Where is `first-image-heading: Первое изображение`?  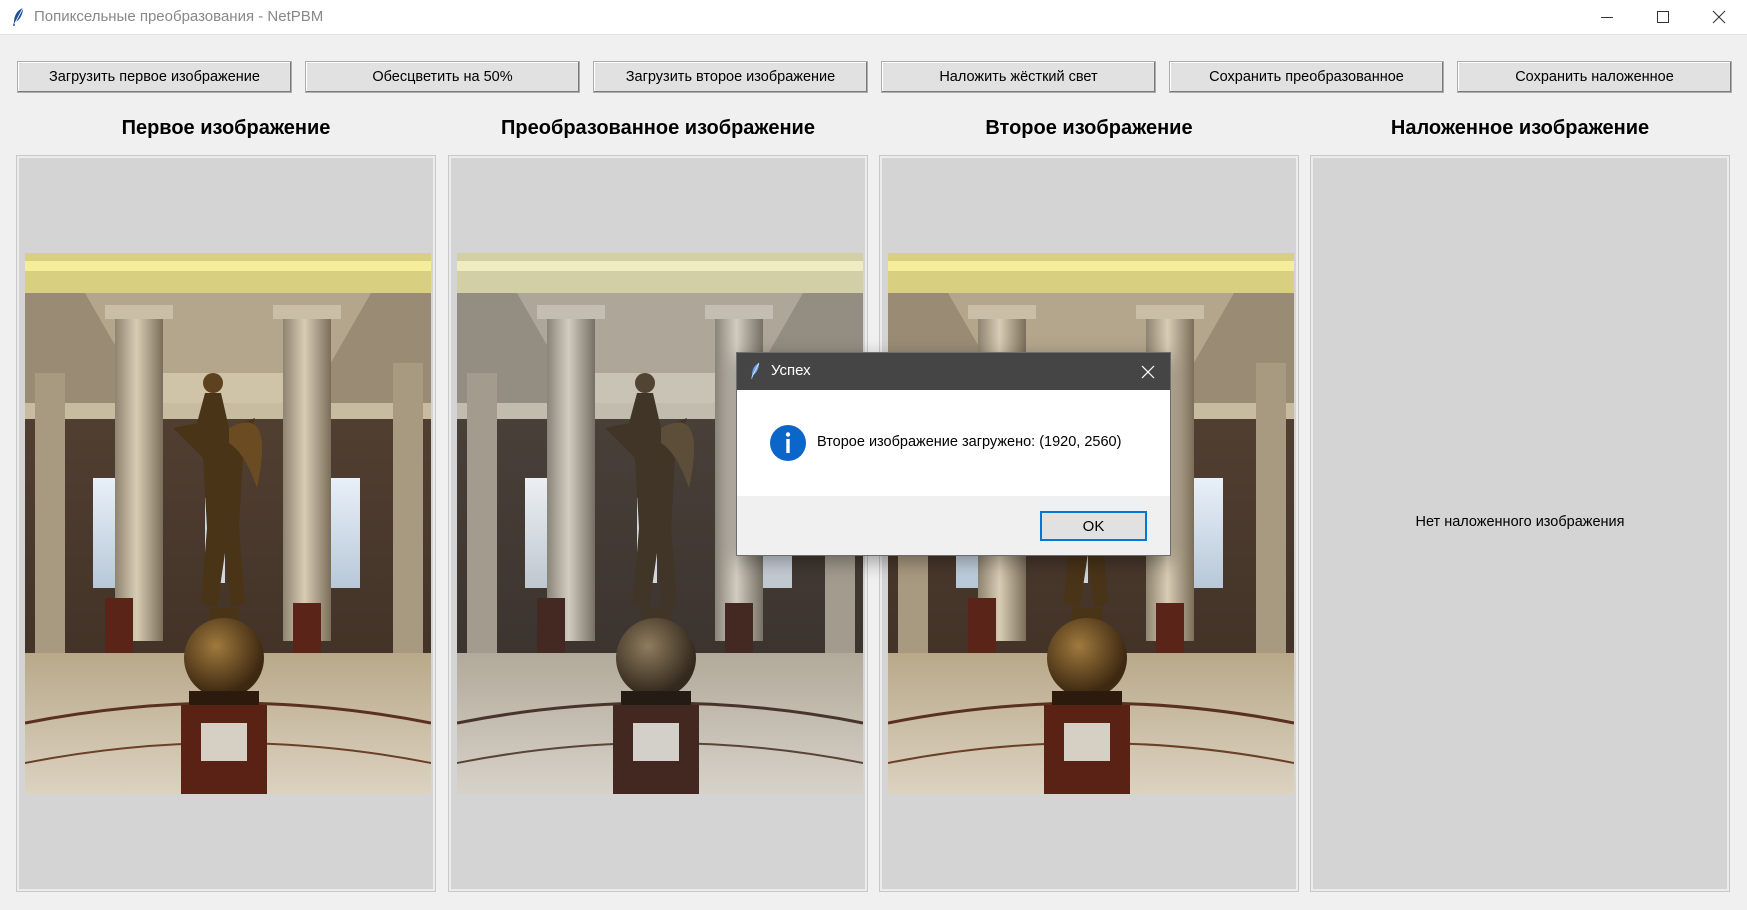
first-image-heading: Первое изображение is located at coordinates (226, 128).